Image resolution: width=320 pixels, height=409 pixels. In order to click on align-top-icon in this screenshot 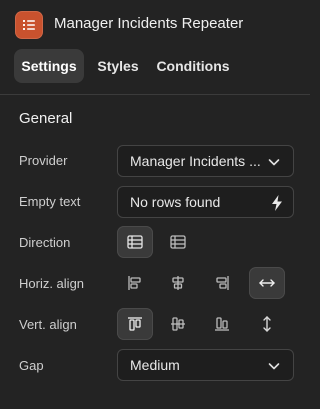, I will do `click(135, 324)`.